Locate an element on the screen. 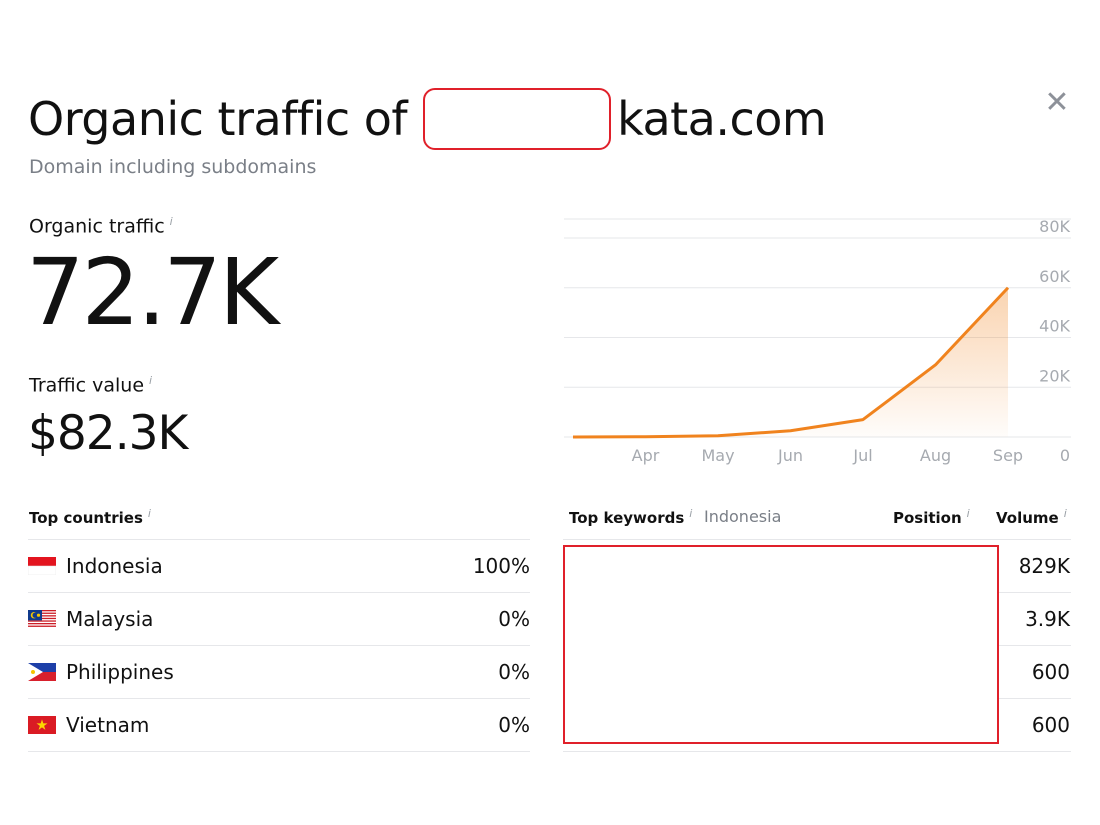  keyword-volume: 3.9K is located at coordinates (1047, 619).